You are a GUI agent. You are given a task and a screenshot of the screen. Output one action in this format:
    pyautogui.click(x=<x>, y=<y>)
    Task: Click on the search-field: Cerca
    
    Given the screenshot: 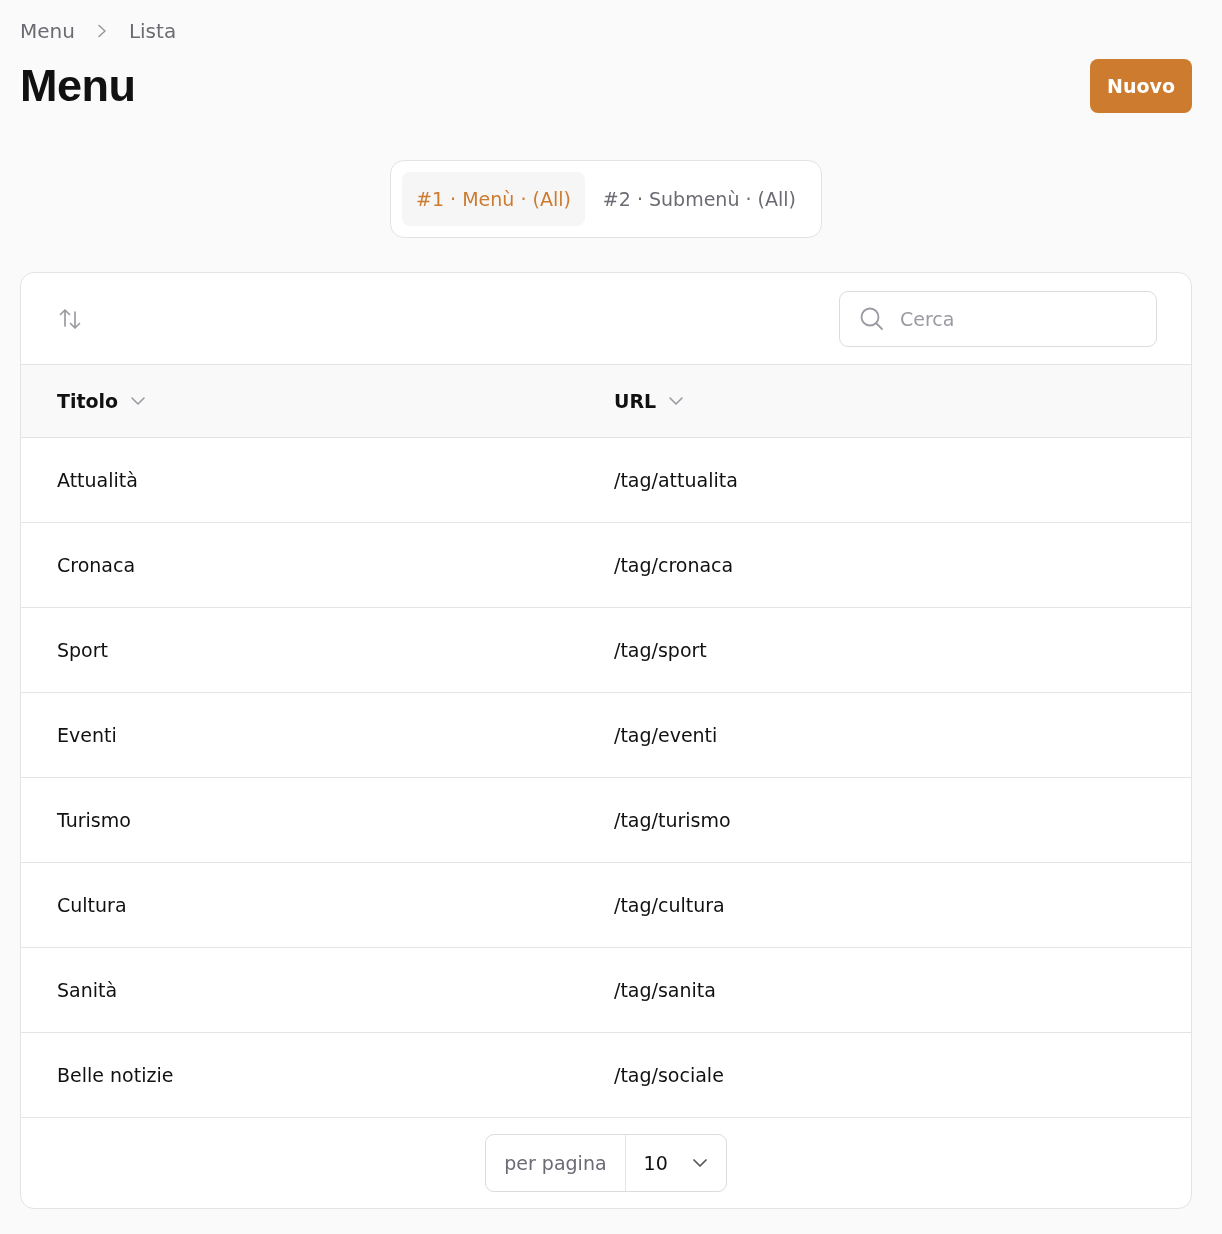 What is the action you would take?
    pyautogui.click(x=998, y=318)
    